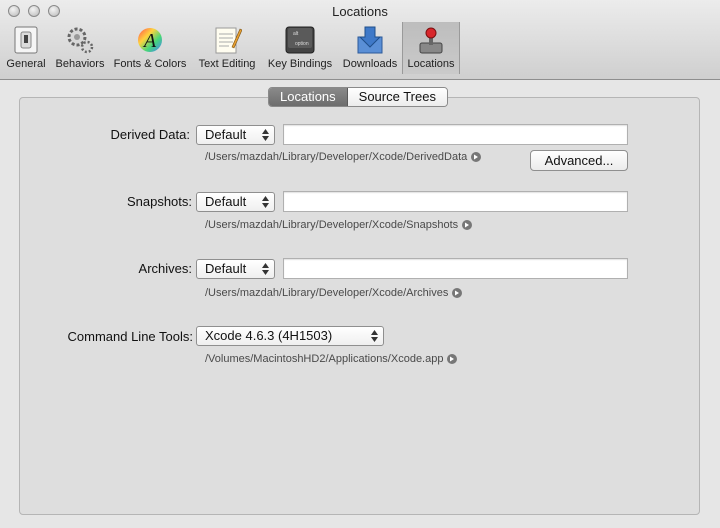  What do you see at coordinates (165, 268) in the screenshot?
I see `archives-label: Archives:` at bounding box center [165, 268].